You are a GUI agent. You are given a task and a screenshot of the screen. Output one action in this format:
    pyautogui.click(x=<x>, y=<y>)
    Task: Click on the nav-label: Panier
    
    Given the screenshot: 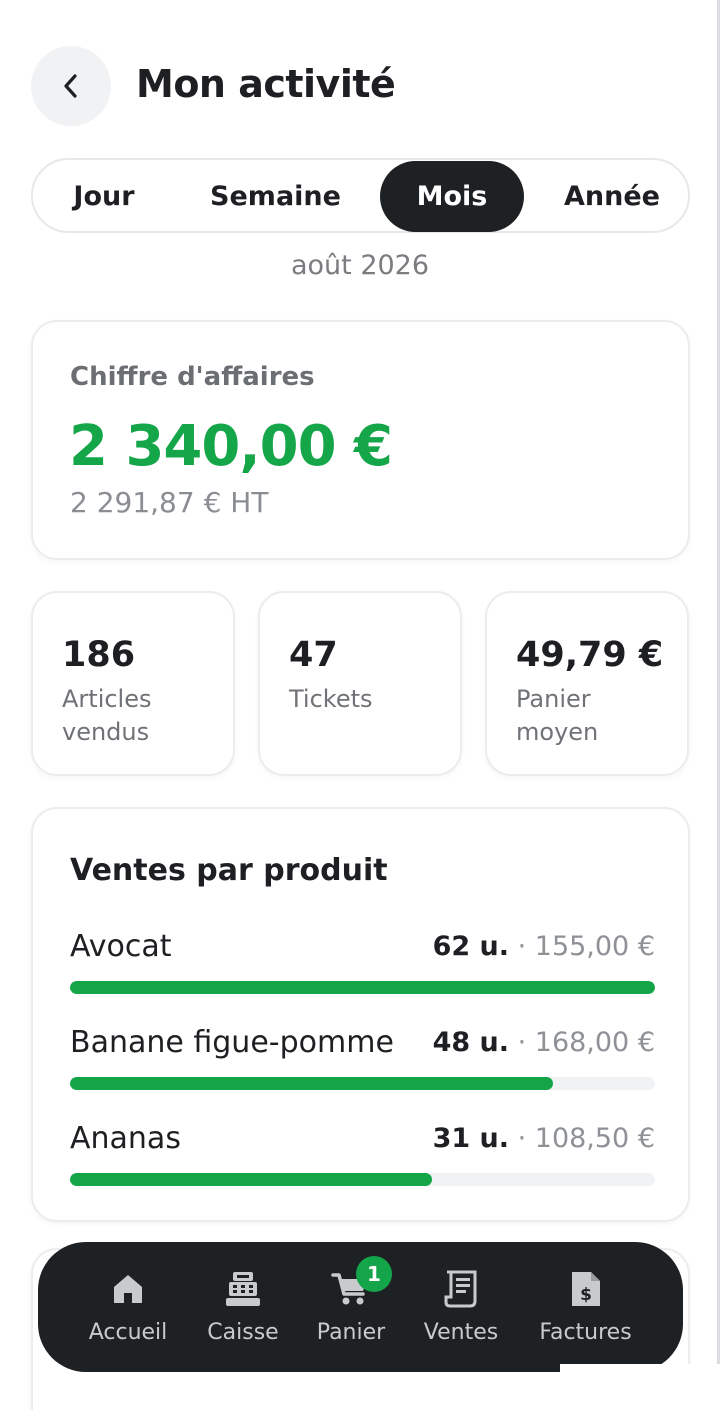 What is the action you would take?
    pyautogui.click(x=351, y=1332)
    